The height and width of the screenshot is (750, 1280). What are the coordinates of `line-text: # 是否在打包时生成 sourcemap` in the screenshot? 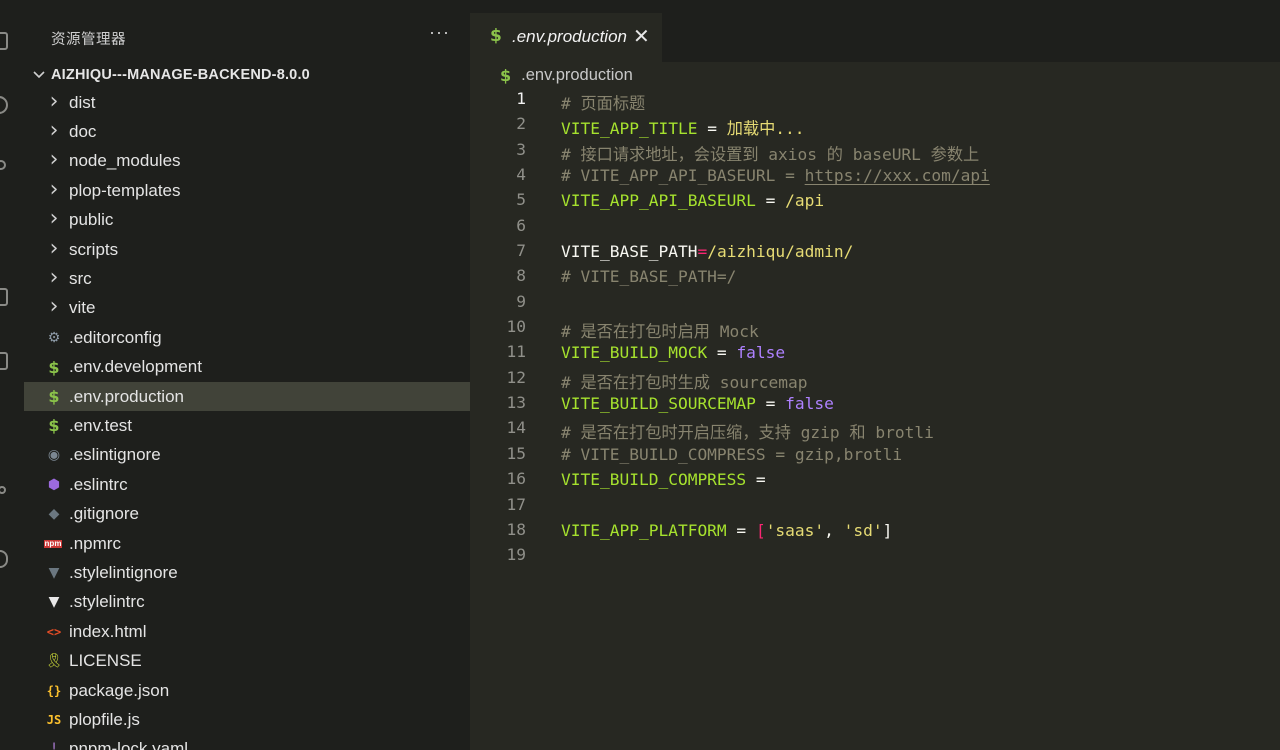 It's located at (684, 381).